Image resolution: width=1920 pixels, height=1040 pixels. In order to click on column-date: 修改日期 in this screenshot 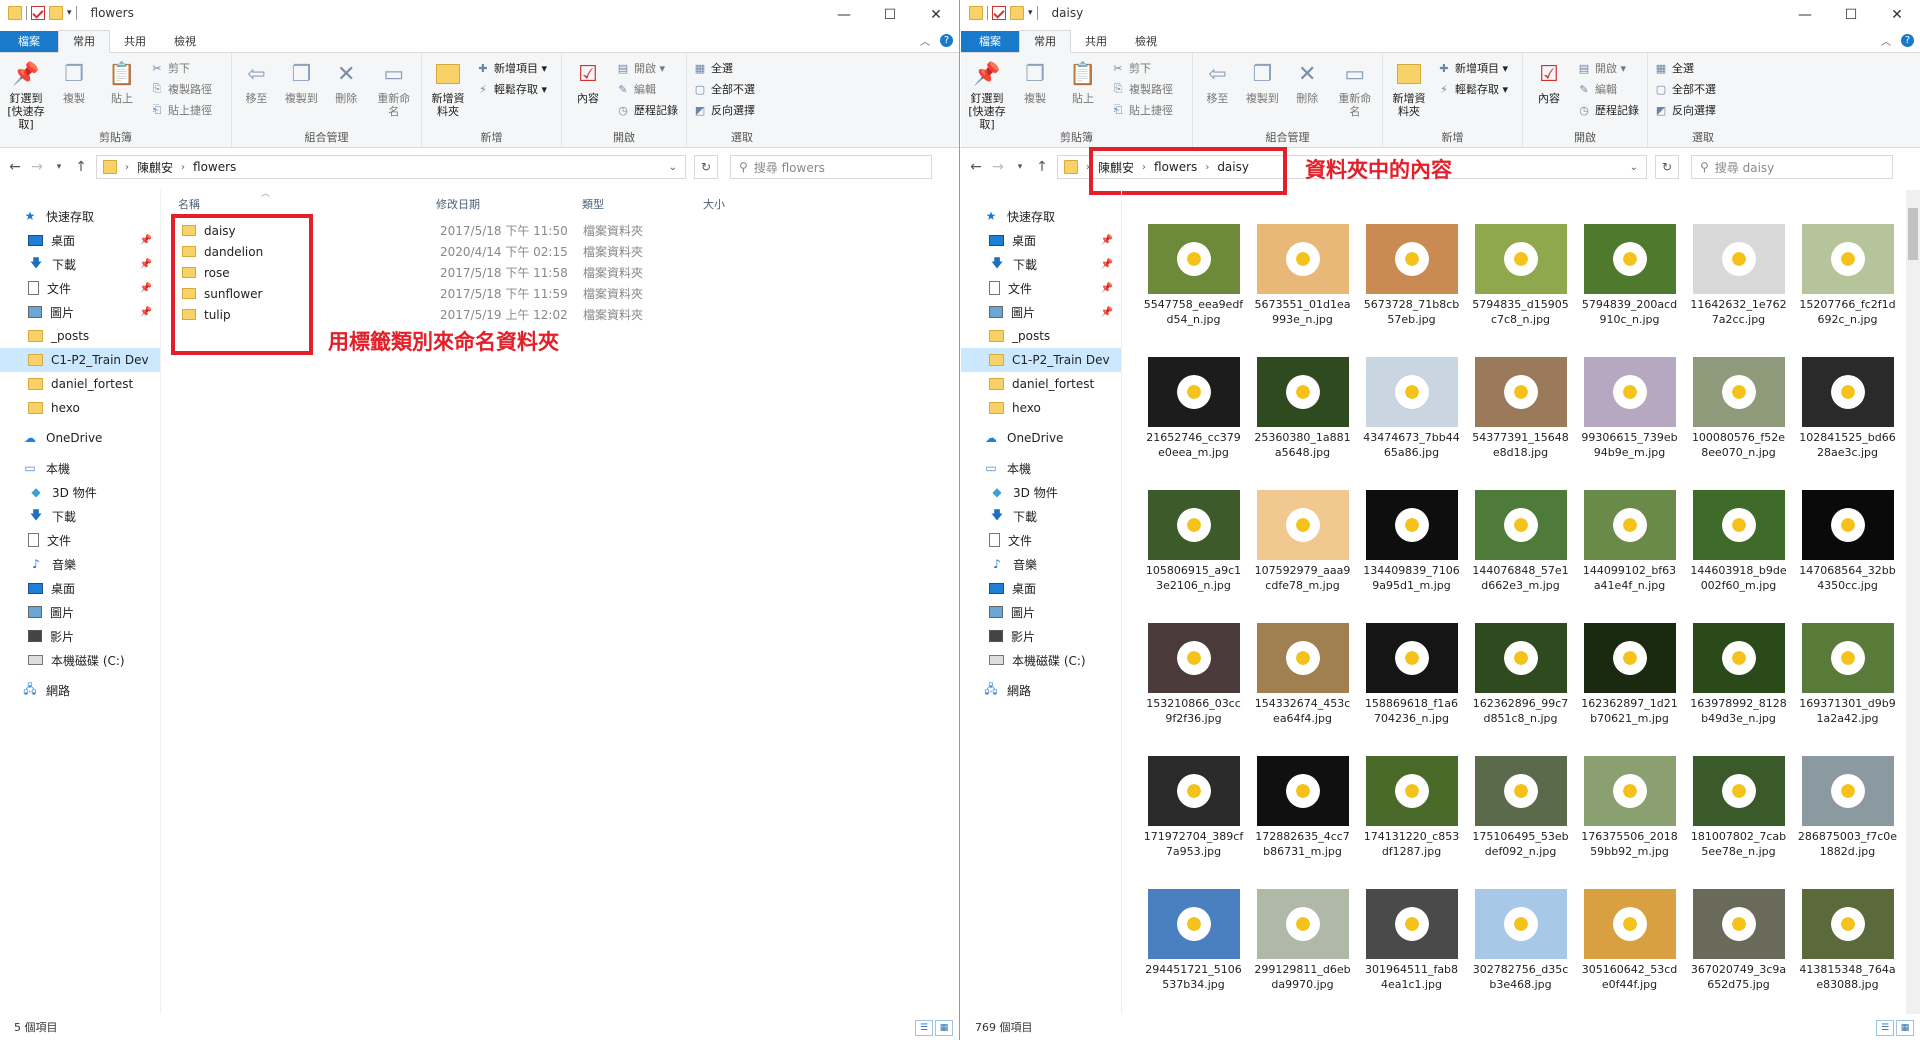, I will do `click(458, 204)`.